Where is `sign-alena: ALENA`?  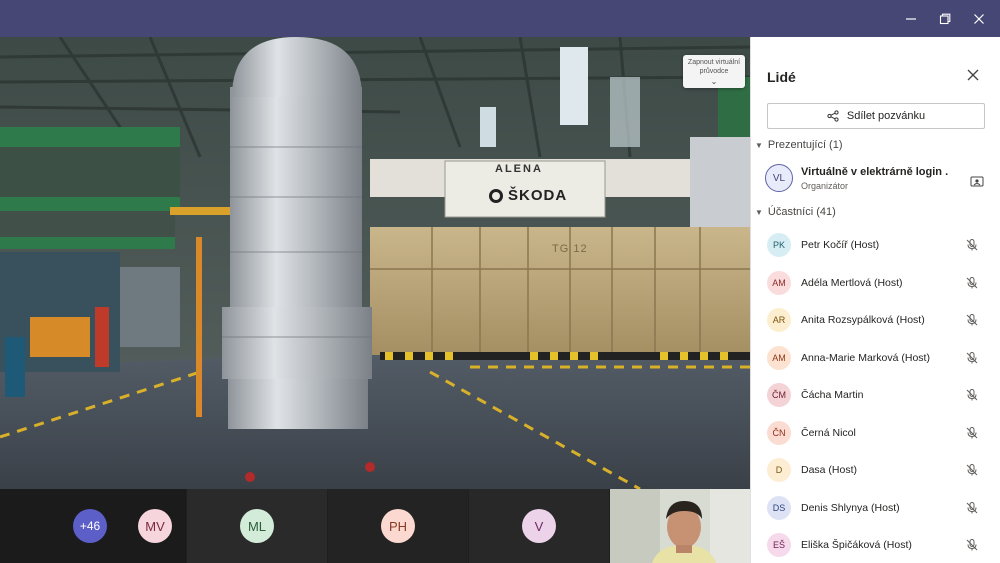
sign-alena: ALENA is located at coordinates (519, 169).